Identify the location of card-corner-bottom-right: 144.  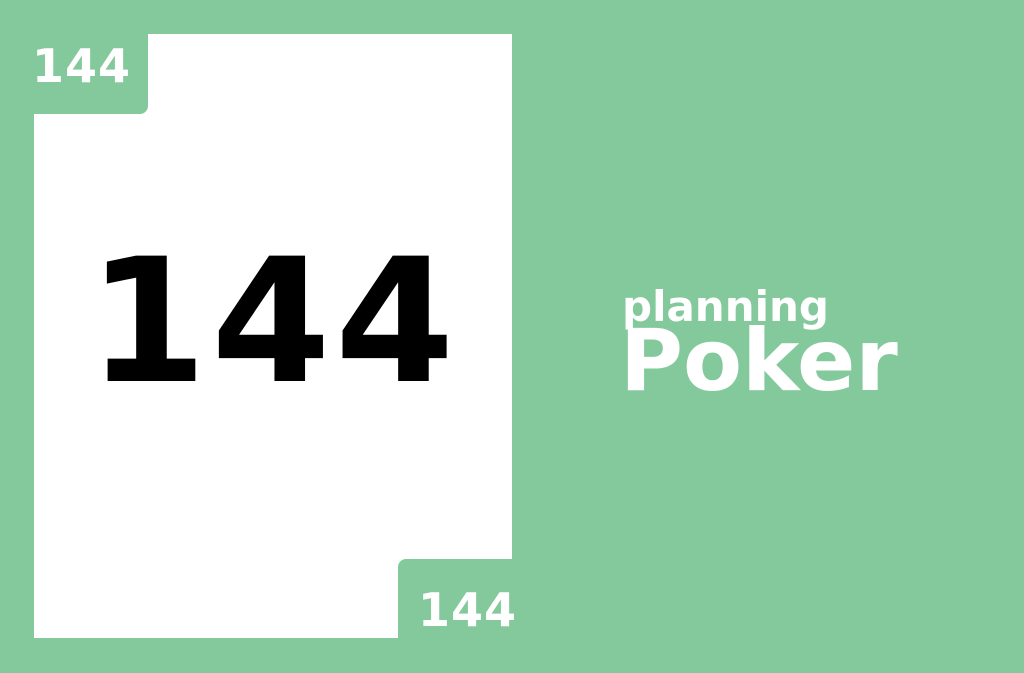
(463, 604).